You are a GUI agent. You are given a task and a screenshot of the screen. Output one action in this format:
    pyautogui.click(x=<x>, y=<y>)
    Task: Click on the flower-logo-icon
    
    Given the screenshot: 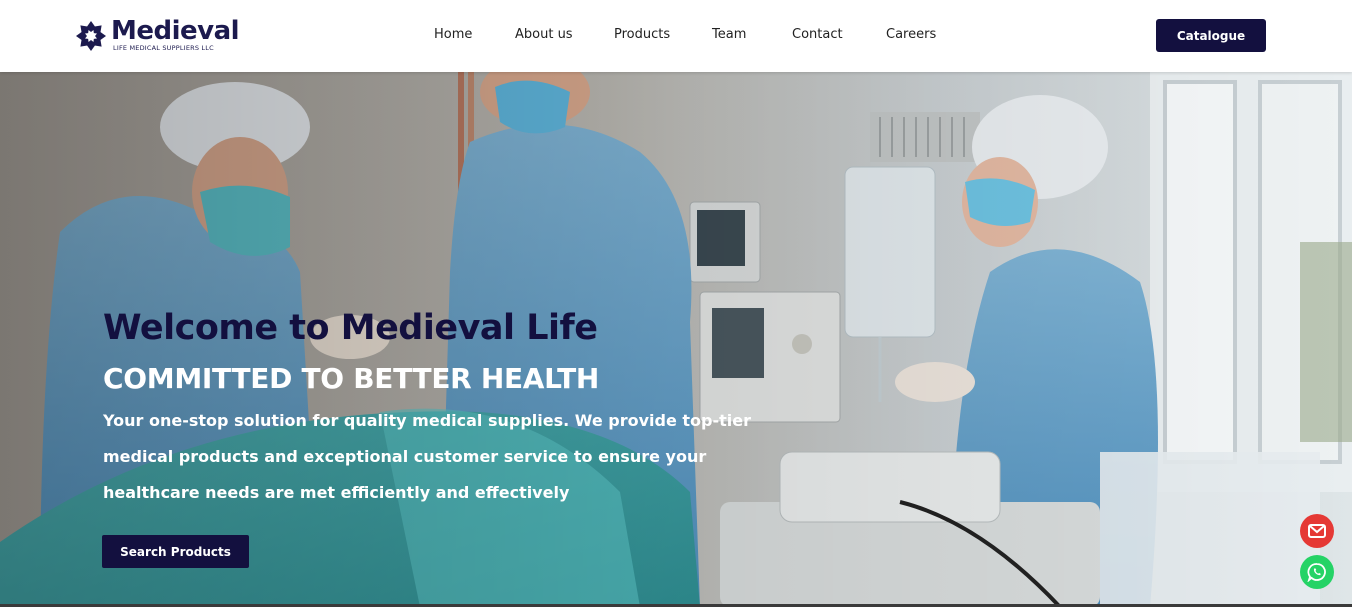 What is the action you would take?
    pyautogui.click(x=91, y=36)
    